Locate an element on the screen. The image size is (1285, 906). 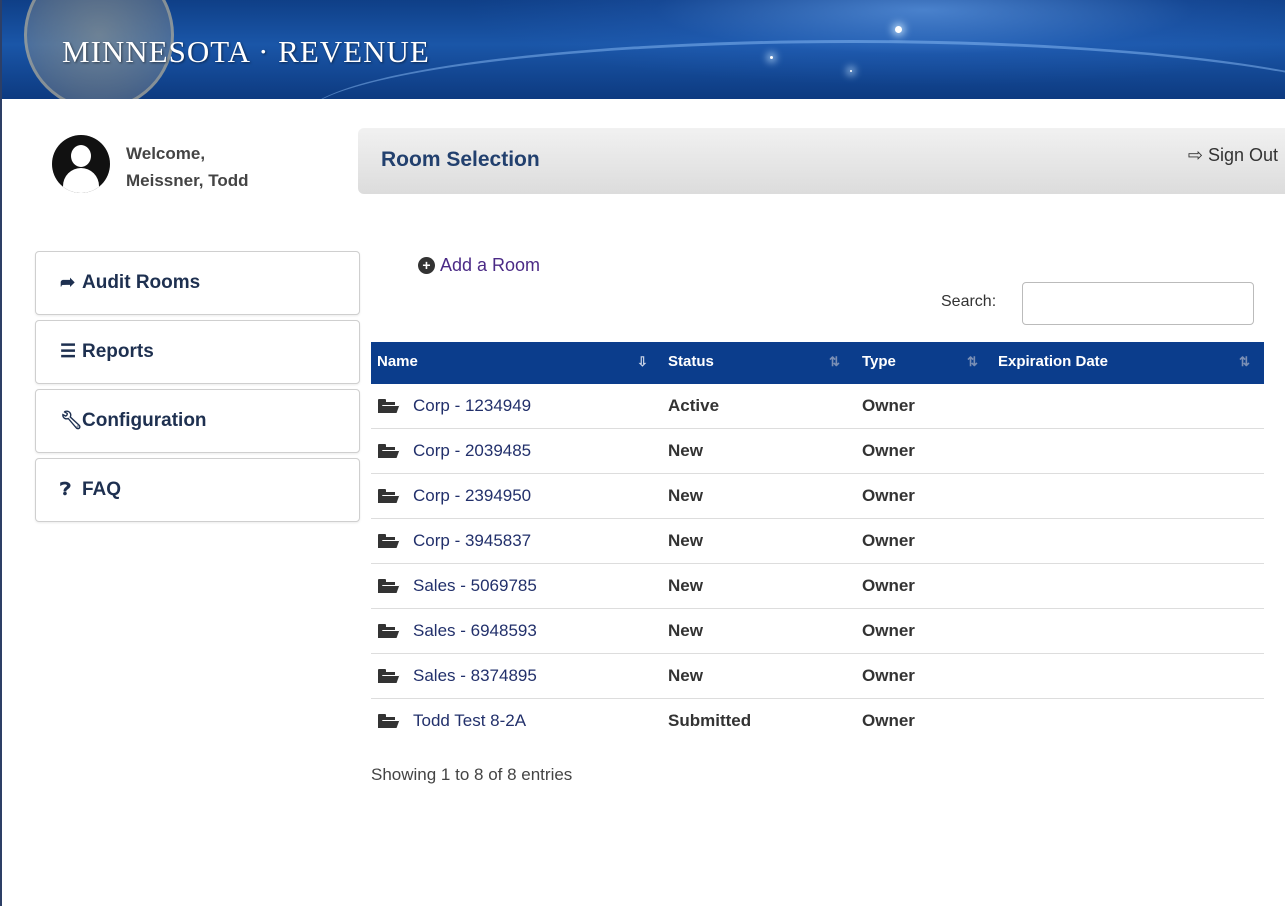
sidebar-item-label: Audit Rooms is located at coordinates (141, 282).